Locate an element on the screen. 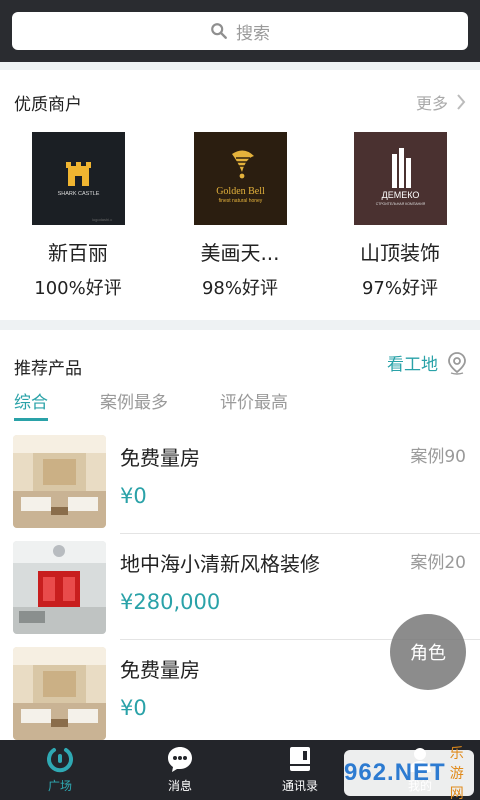 The height and width of the screenshot is (800, 480). castle-logo-icon: SHARK CASTLE logodashi.c is located at coordinates (84, 192).